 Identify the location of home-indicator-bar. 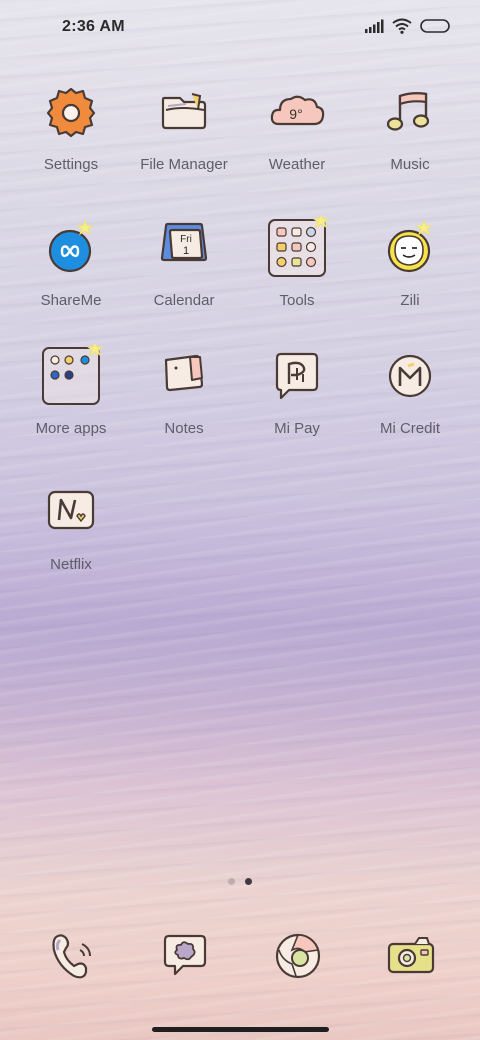
(240, 1029).